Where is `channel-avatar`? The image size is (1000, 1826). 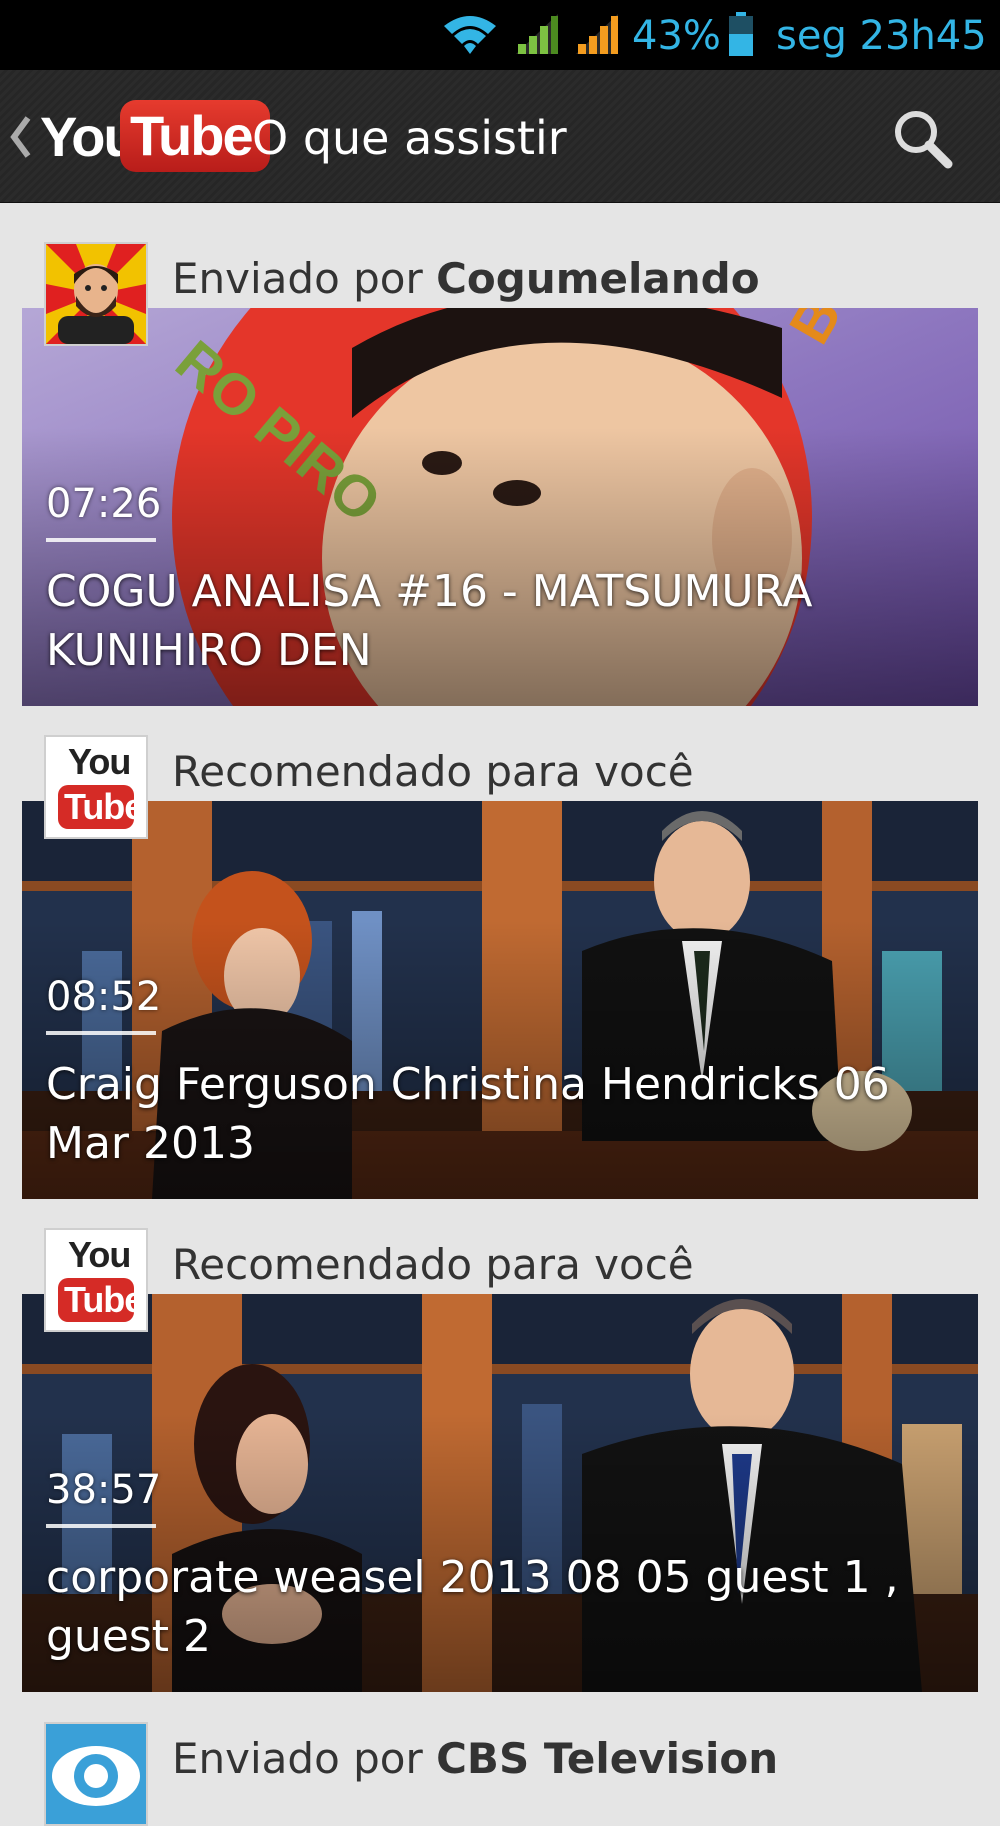 channel-avatar is located at coordinates (96, 294).